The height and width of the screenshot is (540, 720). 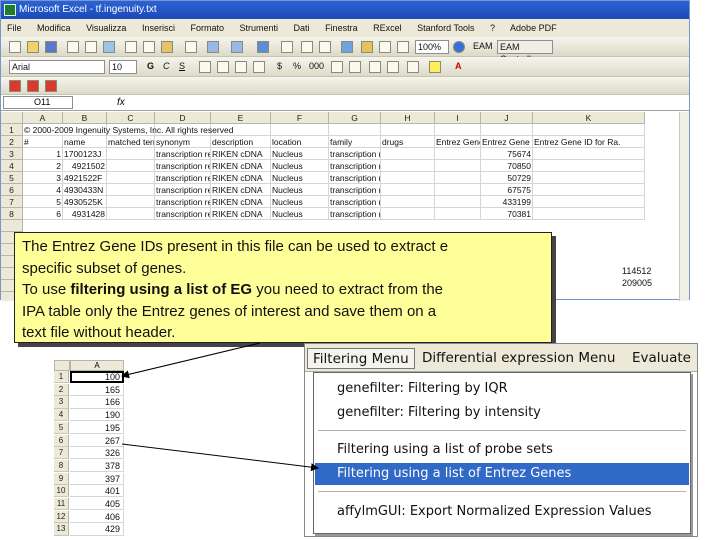 What do you see at coordinates (337, 67) in the screenshot?
I see `increase-decimal-icon` at bounding box center [337, 67].